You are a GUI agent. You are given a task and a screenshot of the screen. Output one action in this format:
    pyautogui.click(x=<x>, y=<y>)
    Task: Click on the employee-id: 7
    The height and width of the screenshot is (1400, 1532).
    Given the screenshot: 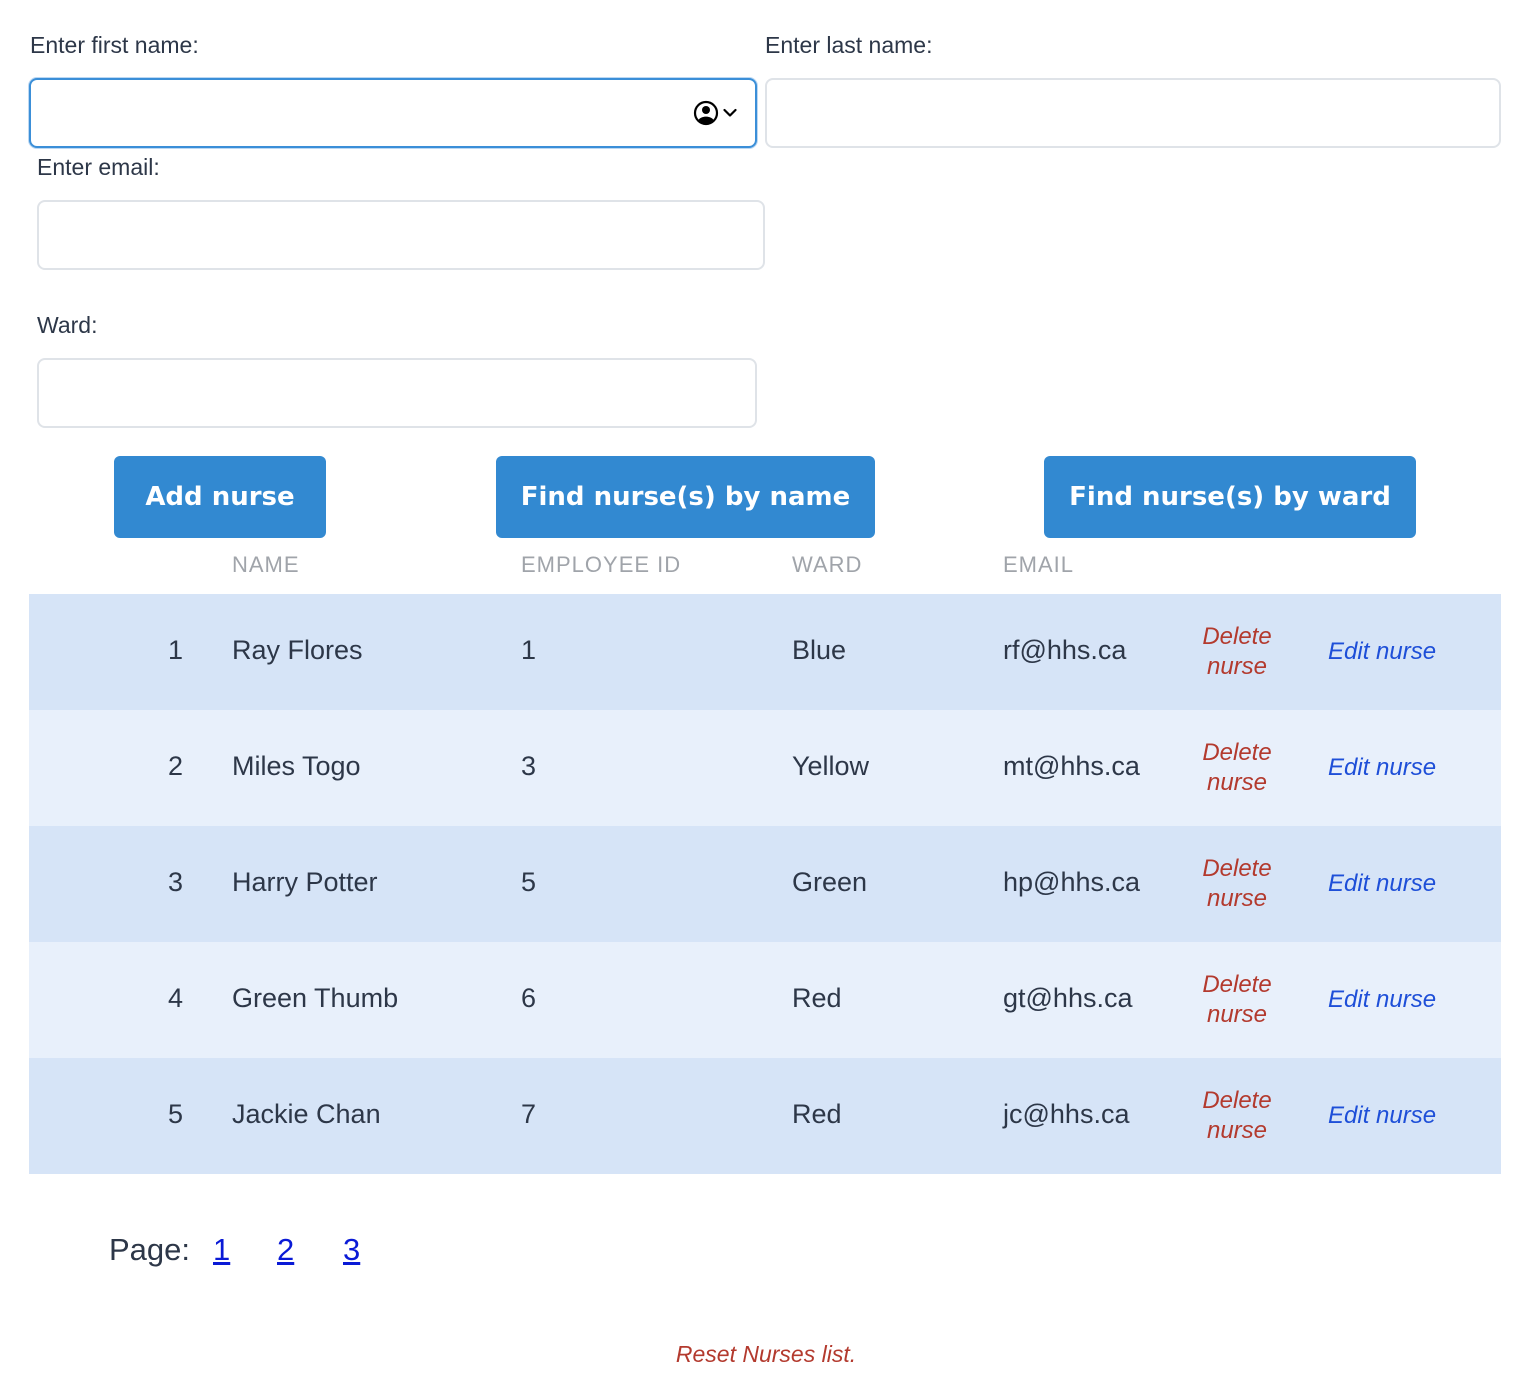 What is the action you would take?
    pyautogui.click(x=529, y=1114)
    